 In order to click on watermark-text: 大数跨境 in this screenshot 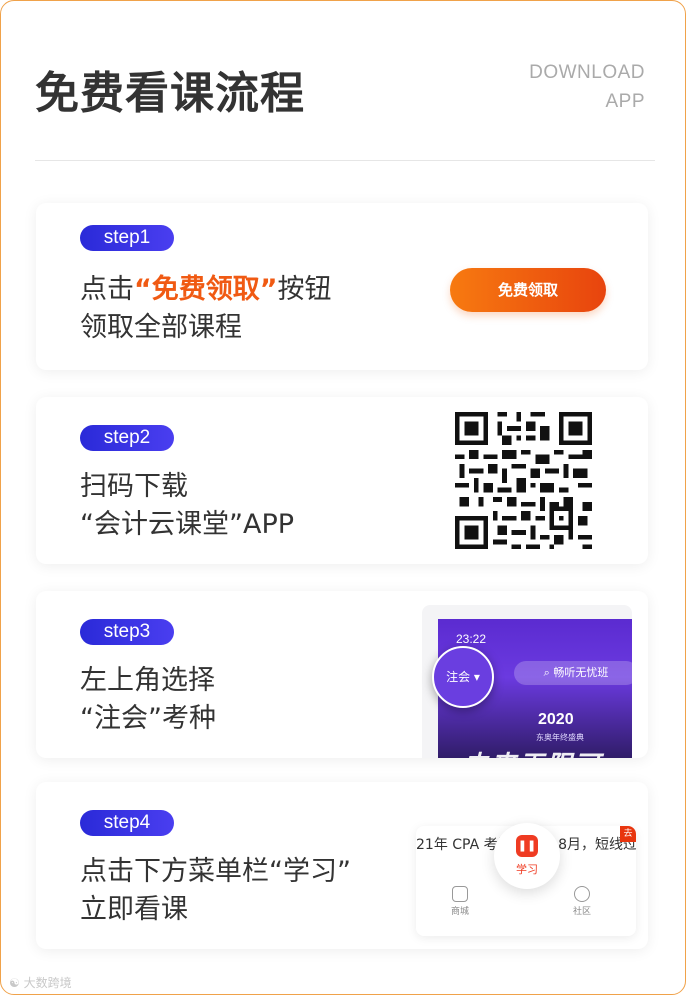, I will do `click(47, 983)`.